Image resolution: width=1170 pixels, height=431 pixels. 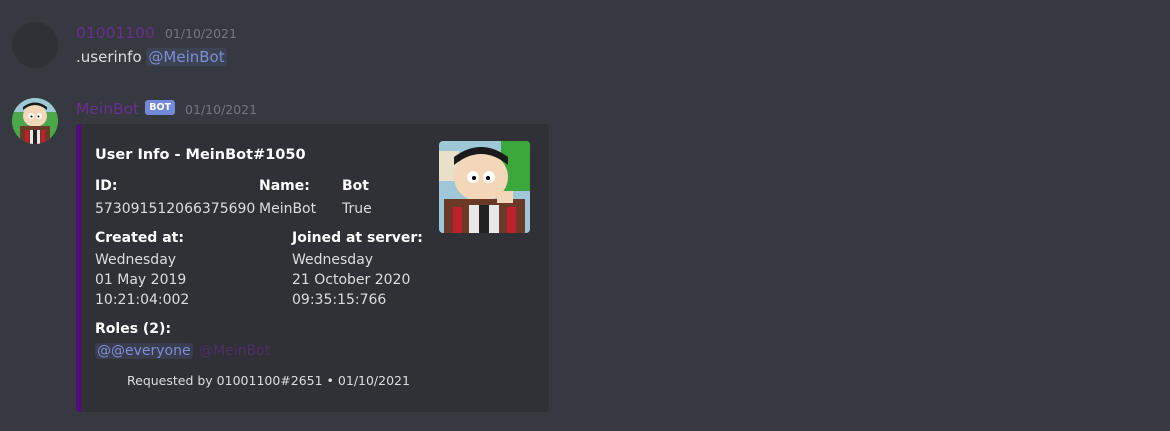 I want to click on field-joined-label: Joined at server:, so click(x=357, y=238).